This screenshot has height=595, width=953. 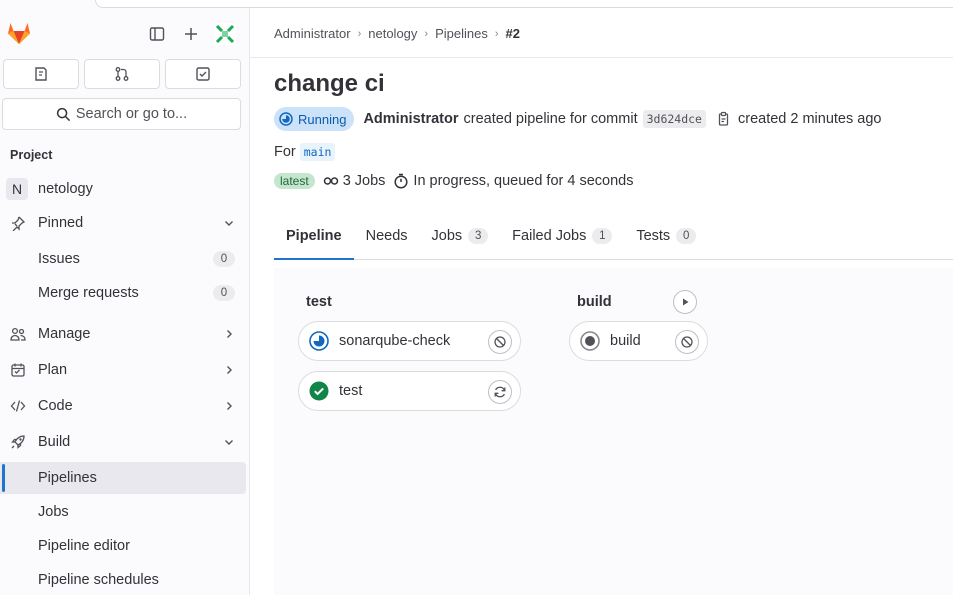 What do you see at coordinates (18, 442) in the screenshot?
I see `rocket-icon` at bounding box center [18, 442].